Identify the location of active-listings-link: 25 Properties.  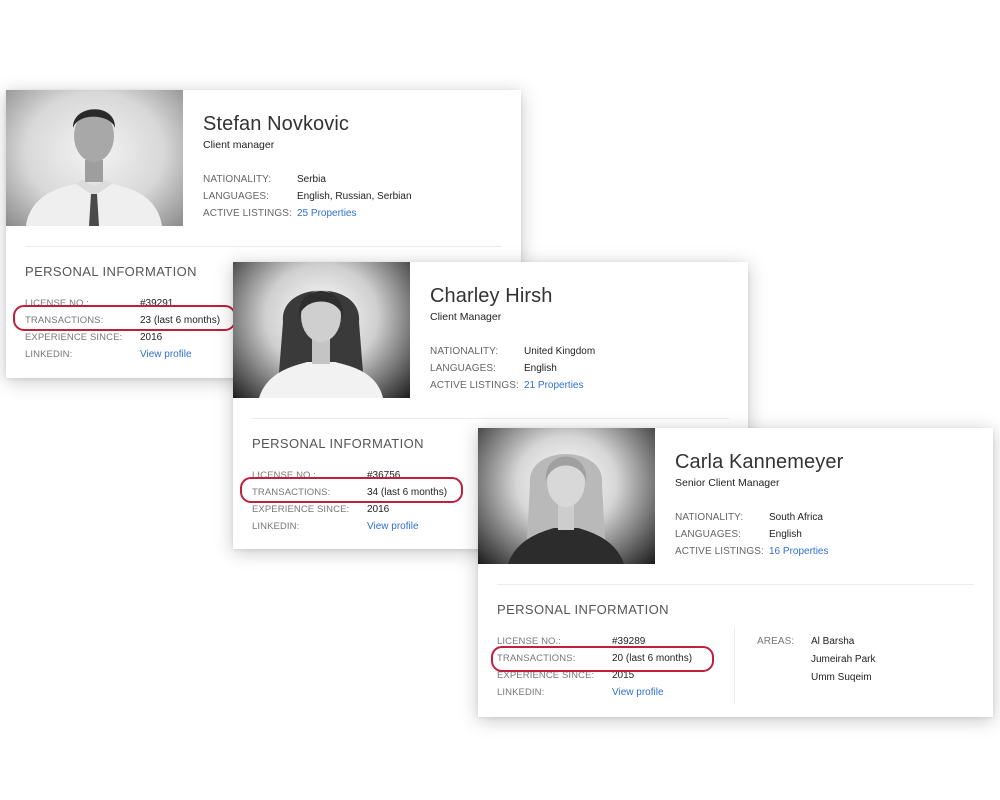
(326, 213).